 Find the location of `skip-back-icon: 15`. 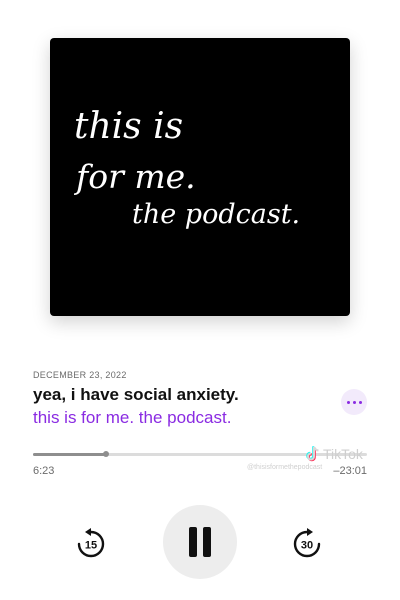

skip-back-icon: 15 is located at coordinates (91, 543).